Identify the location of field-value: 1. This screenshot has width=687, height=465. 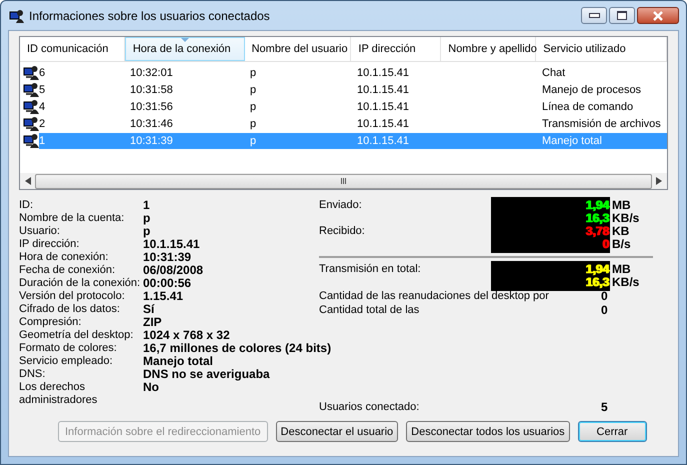
(146, 205).